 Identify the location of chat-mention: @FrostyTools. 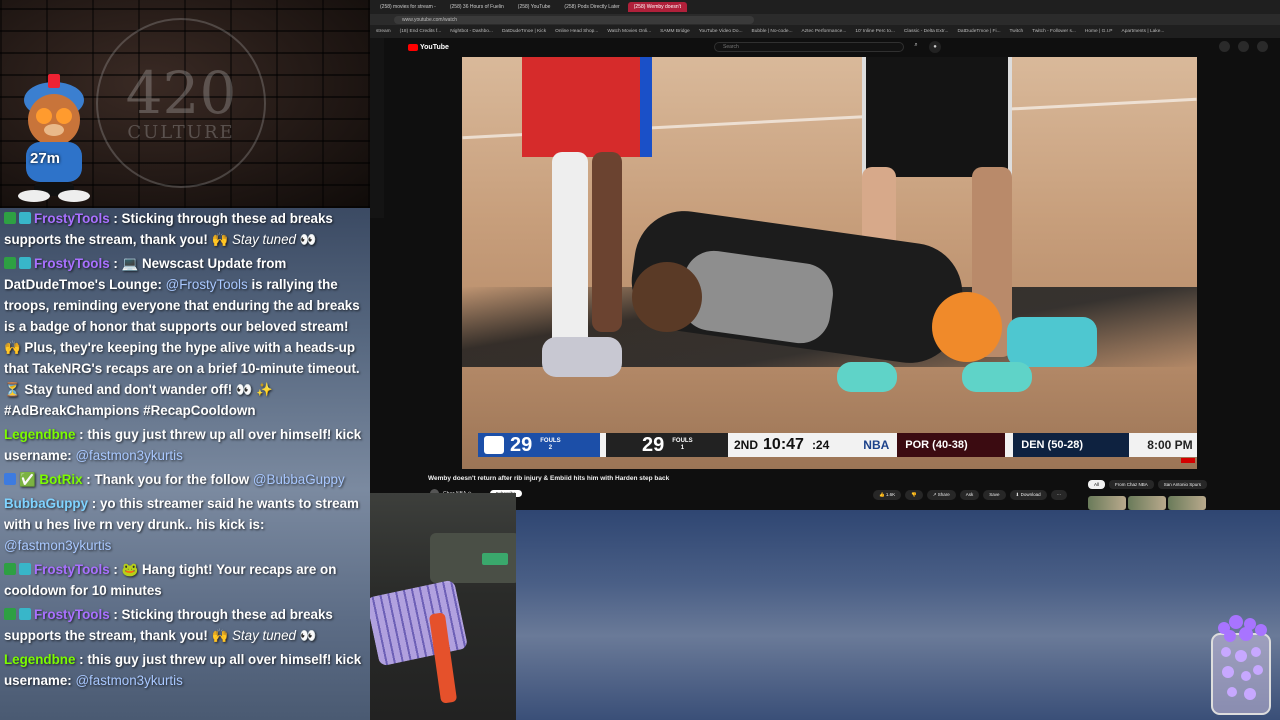
(207, 284).